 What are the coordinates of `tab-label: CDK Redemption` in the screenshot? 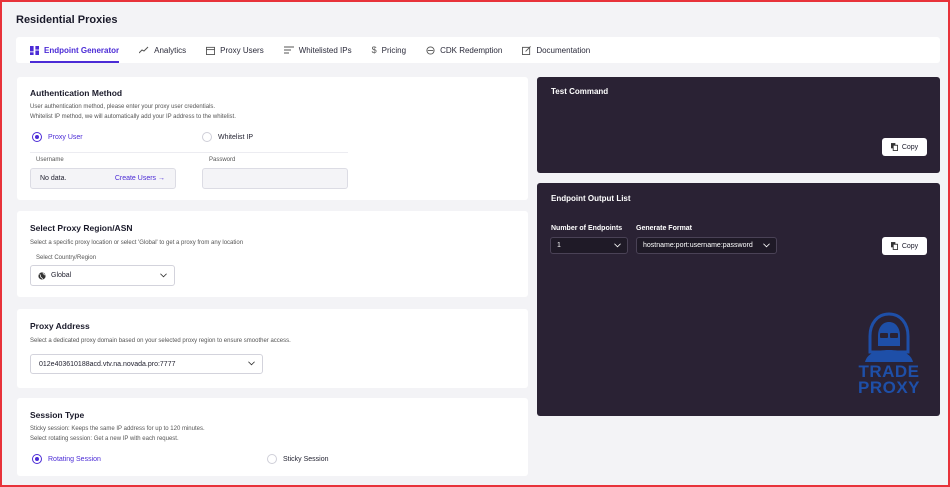 It's located at (471, 50).